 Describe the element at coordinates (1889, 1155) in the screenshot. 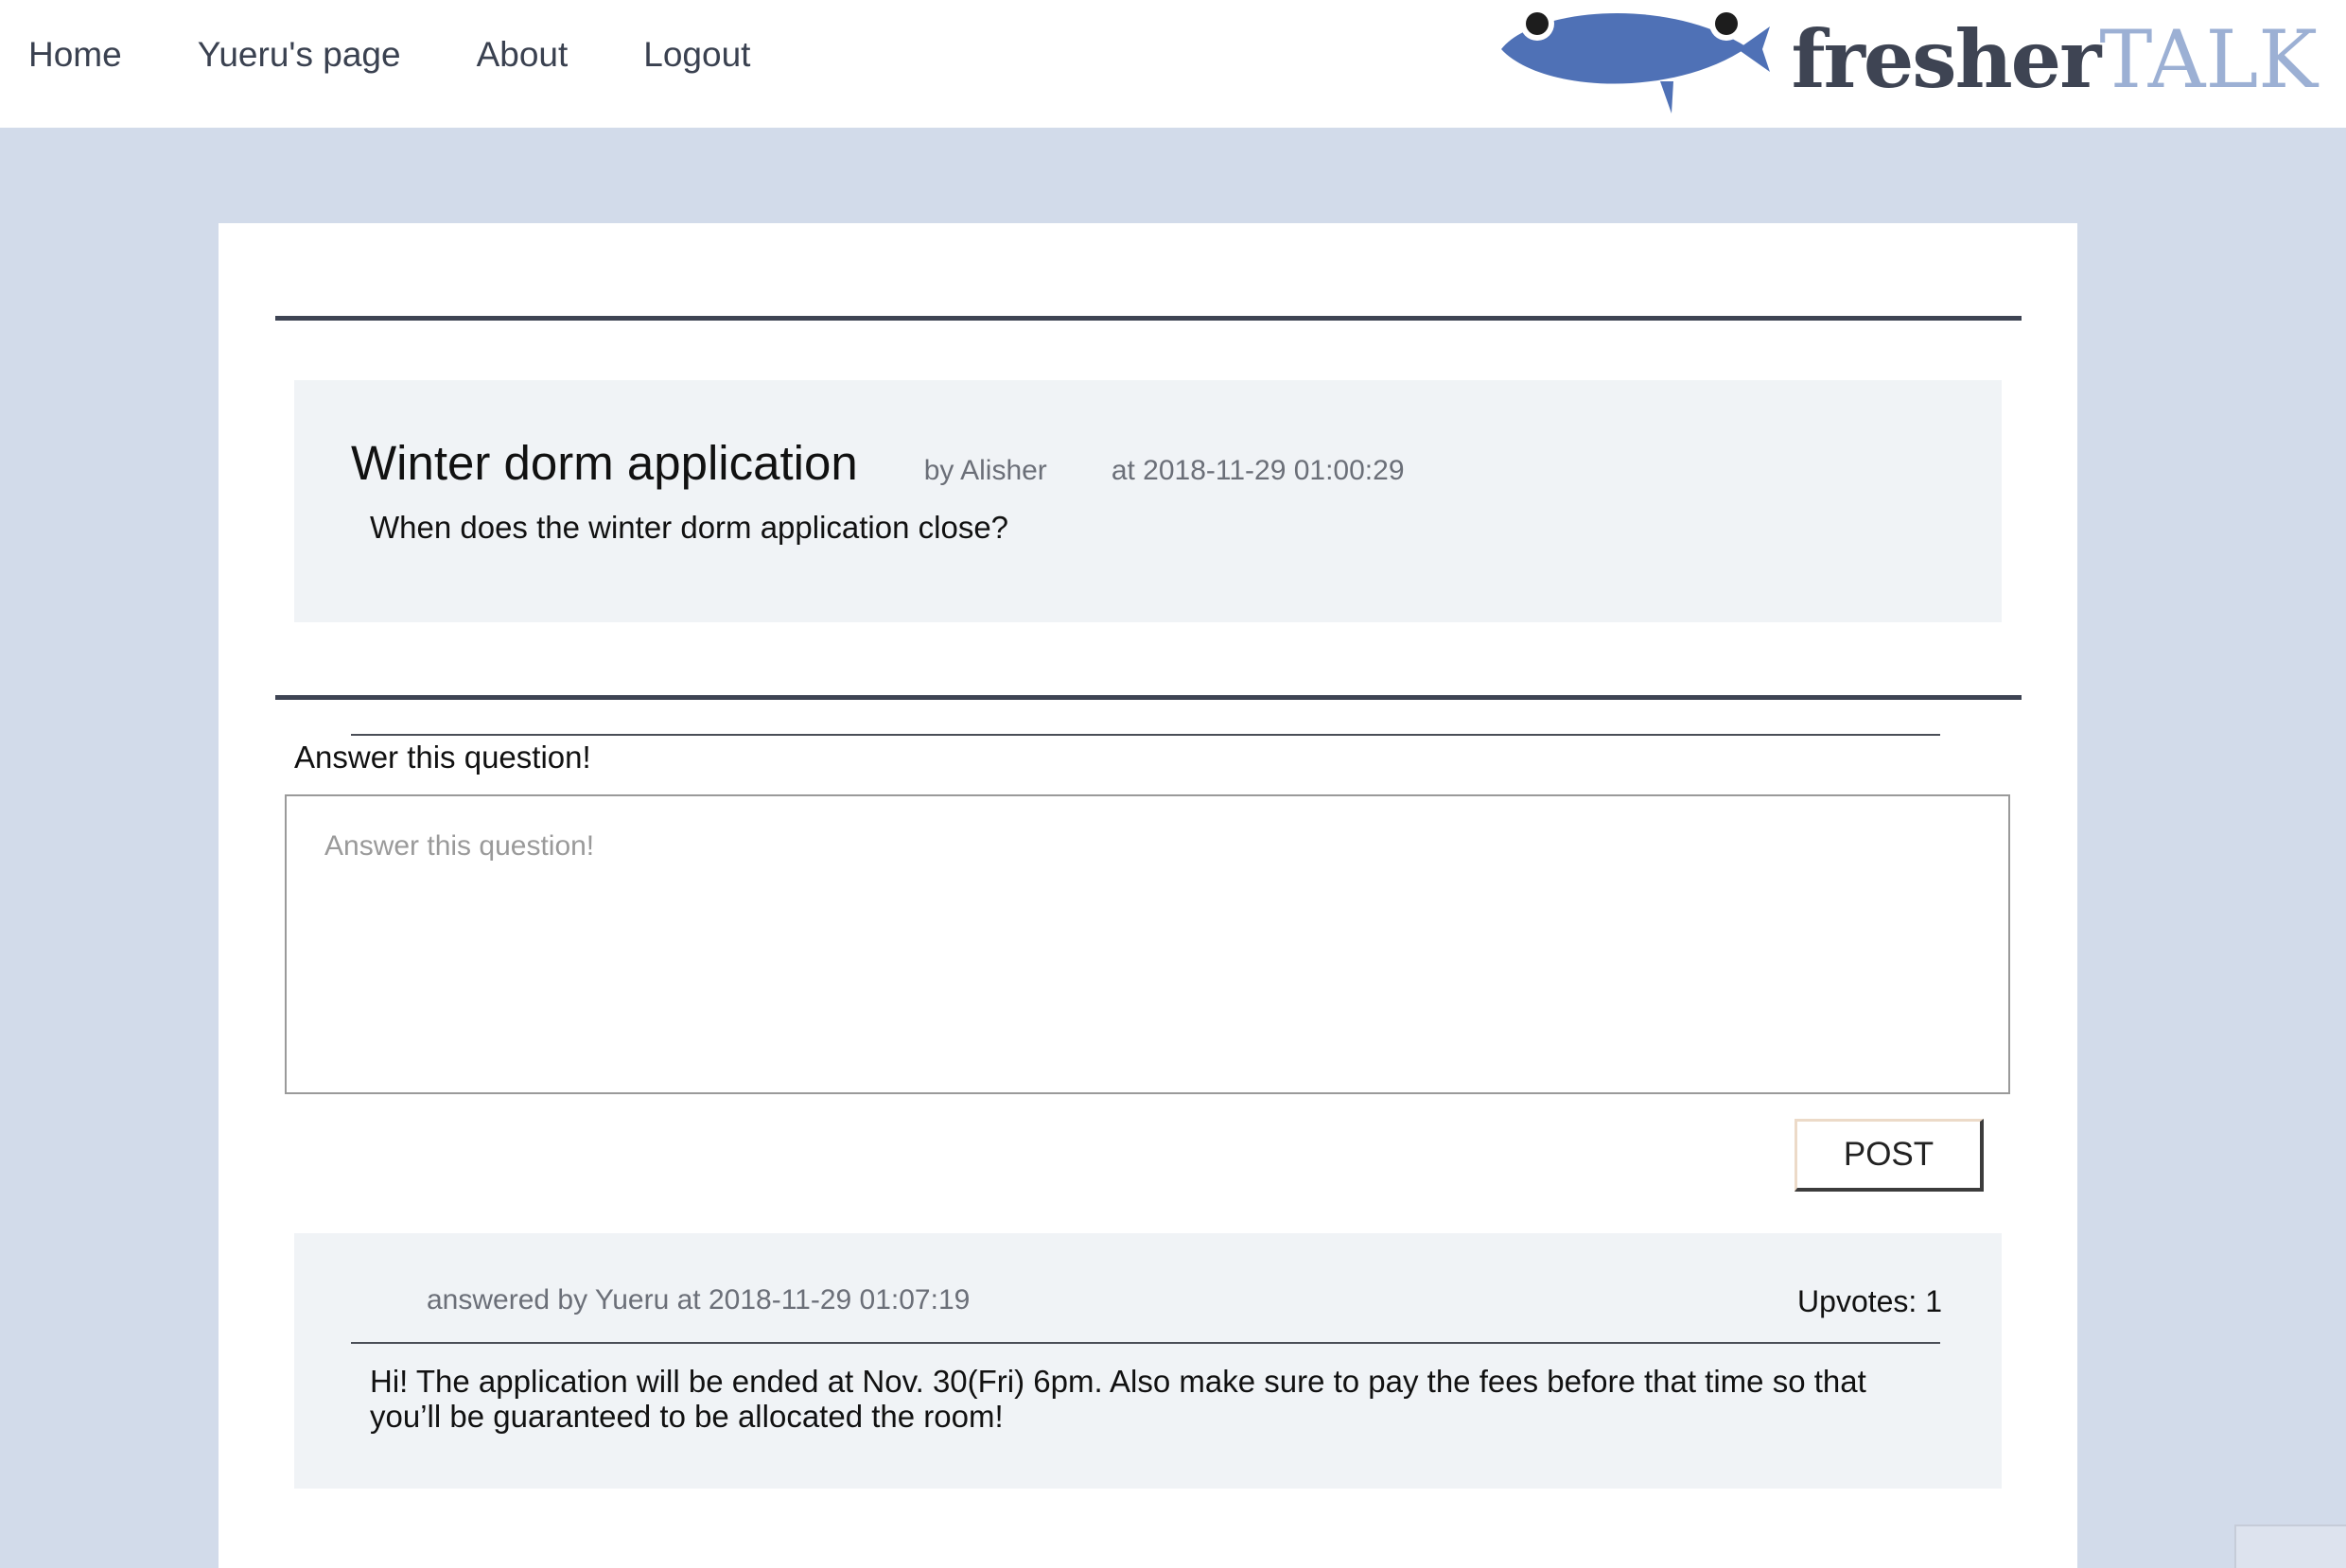

I see `post-answer-button: POST` at that location.